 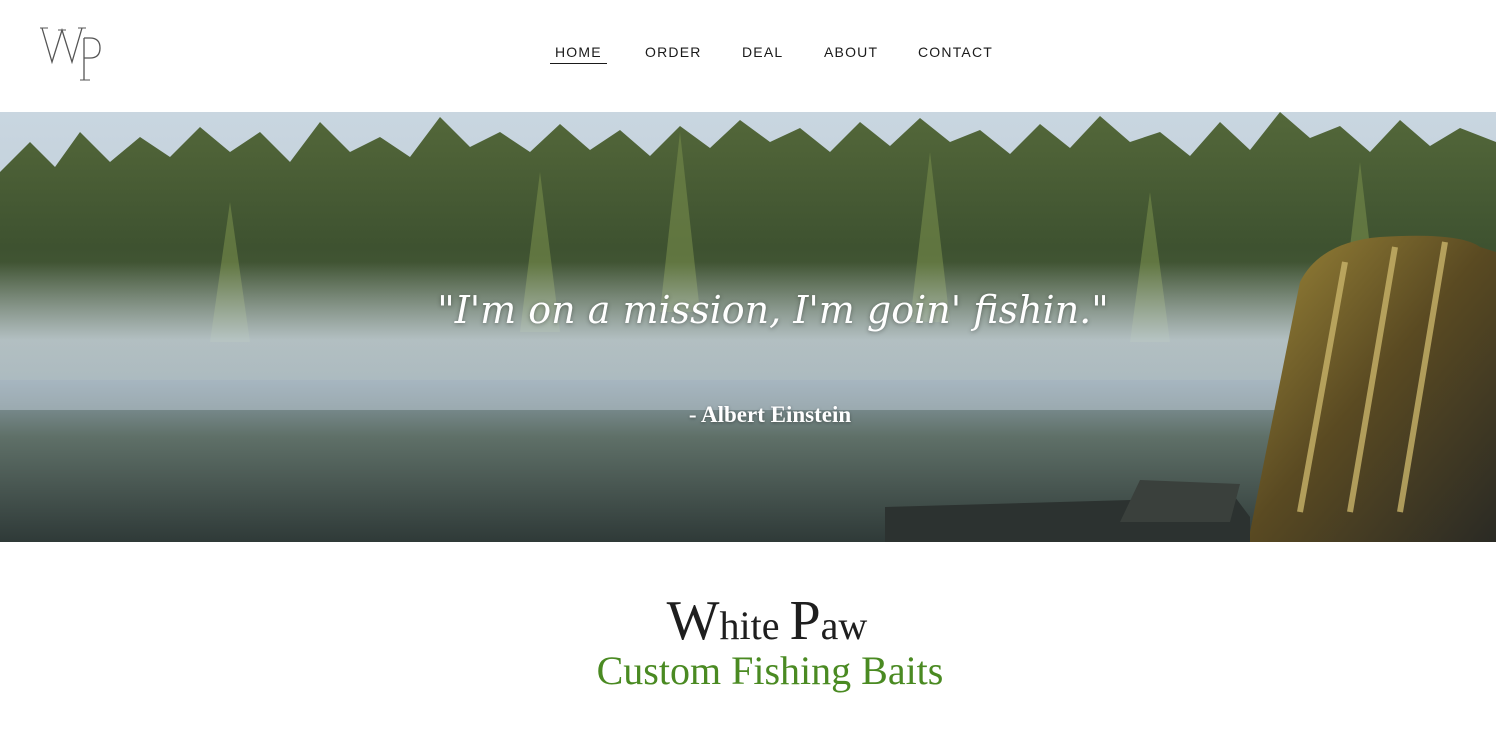 What do you see at coordinates (762, 53) in the screenshot?
I see `nav-deal: DEAL` at bounding box center [762, 53].